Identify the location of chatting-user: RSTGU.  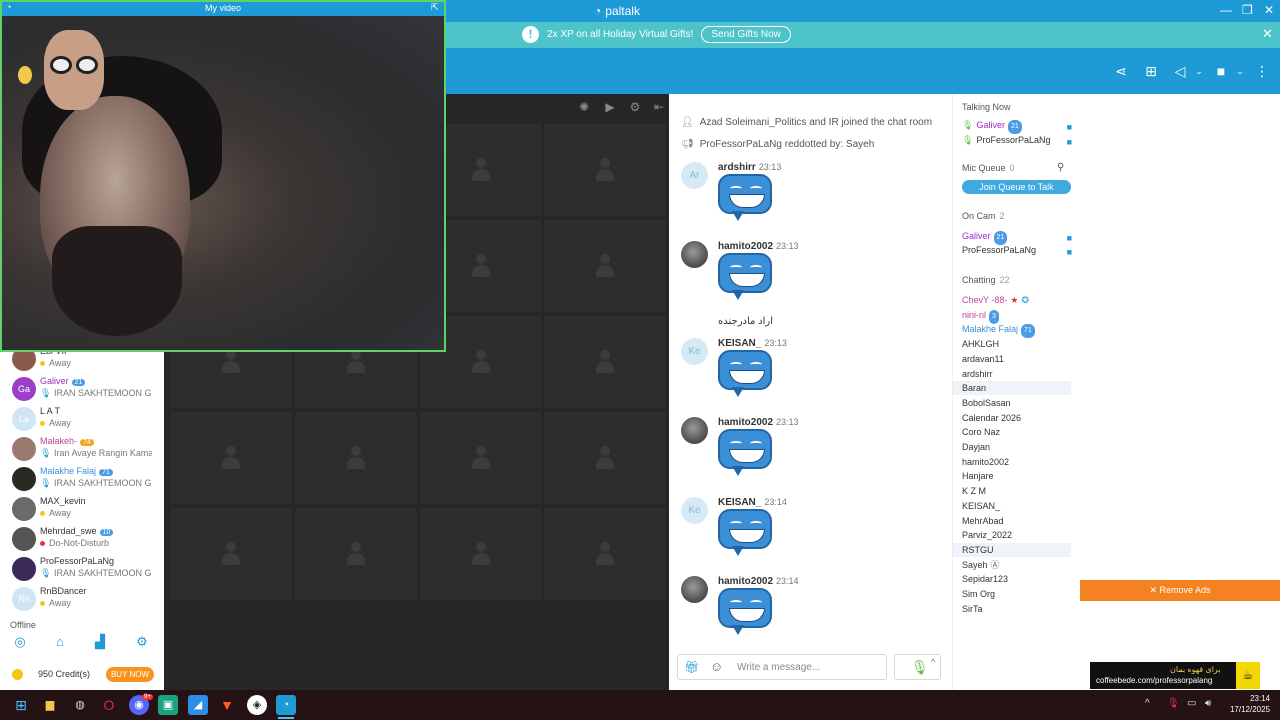
(1012, 549).